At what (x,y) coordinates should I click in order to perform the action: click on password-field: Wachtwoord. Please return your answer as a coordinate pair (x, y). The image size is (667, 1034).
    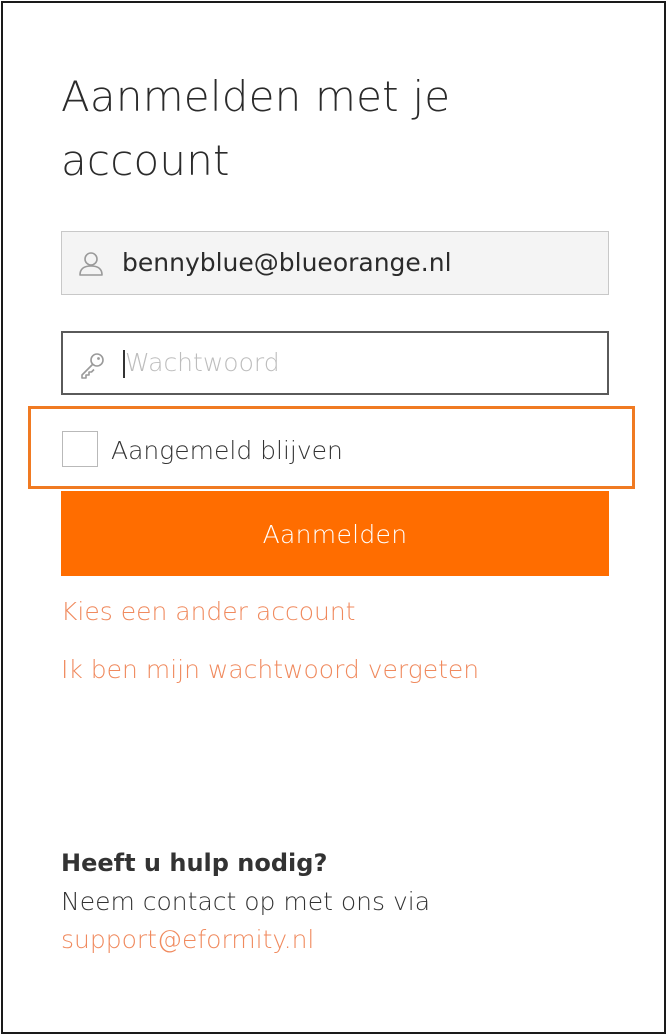
    Looking at the image, I should click on (335, 363).